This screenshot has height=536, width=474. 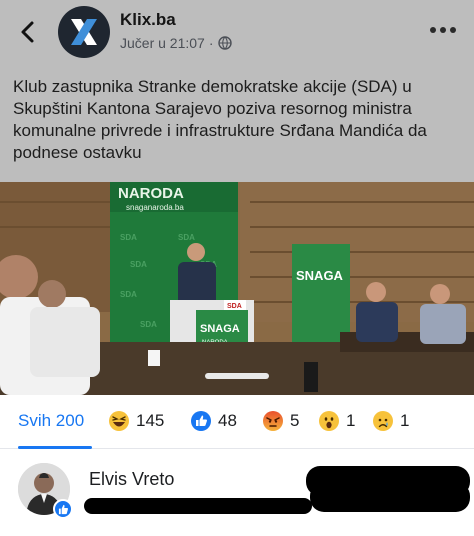 I want to click on tab-all-label: Svih 200, so click(x=51, y=420).